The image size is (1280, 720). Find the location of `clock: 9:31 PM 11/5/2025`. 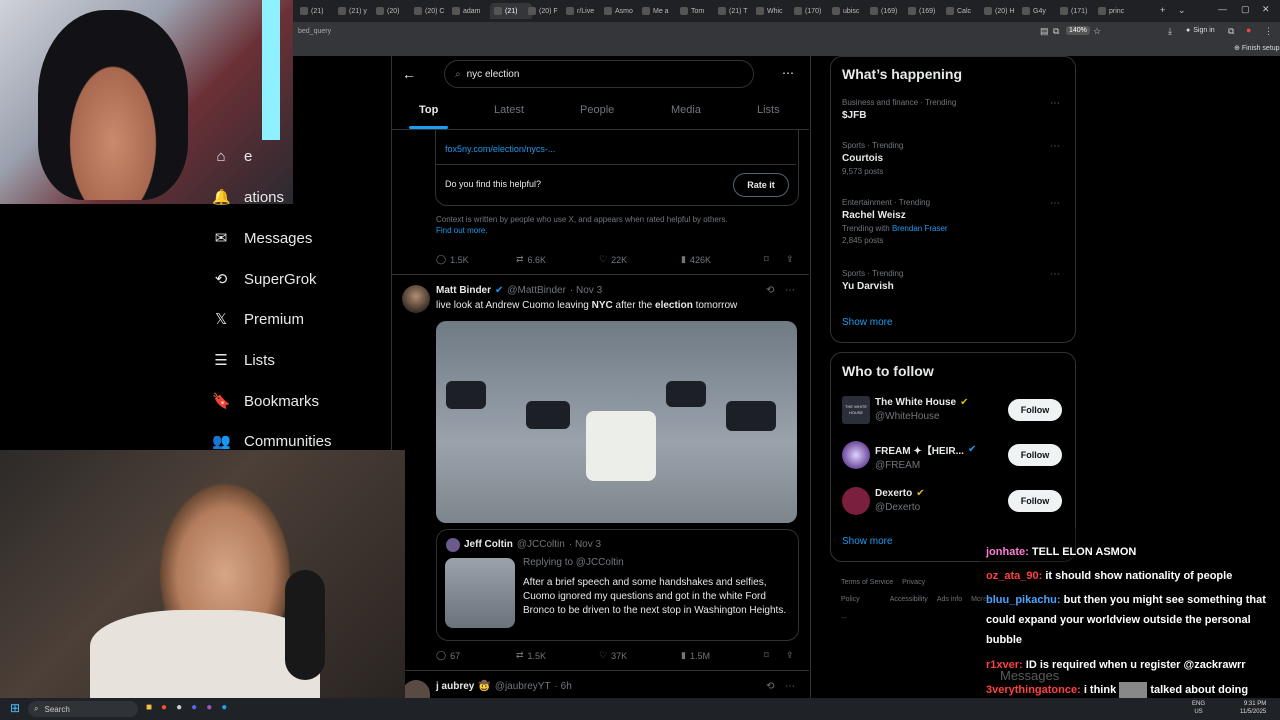

clock: 9:31 PM 11/5/2025 is located at coordinates (1253, 708).